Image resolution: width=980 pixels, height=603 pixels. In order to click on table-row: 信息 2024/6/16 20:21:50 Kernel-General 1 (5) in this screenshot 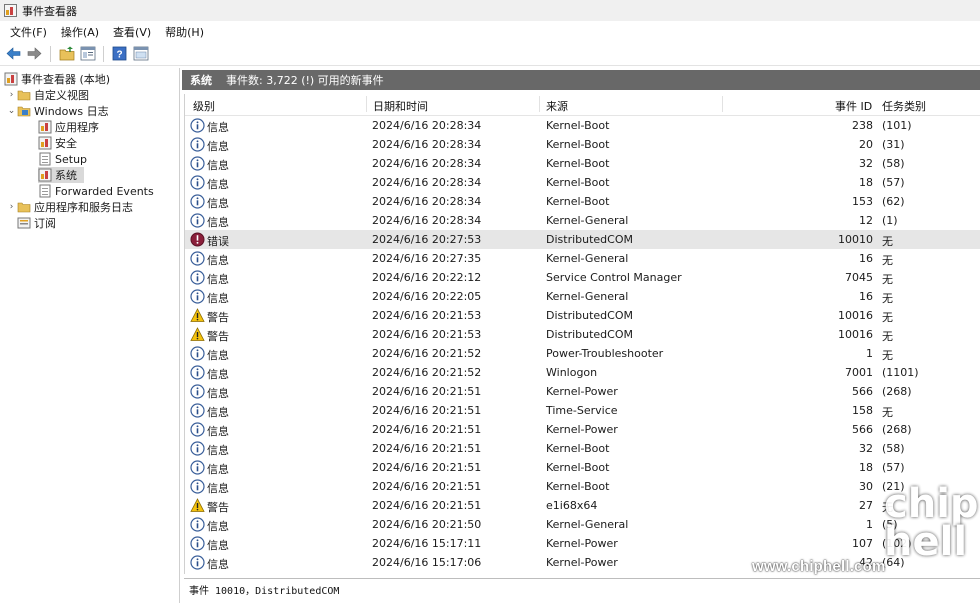, I will do `click(582, 524)`.